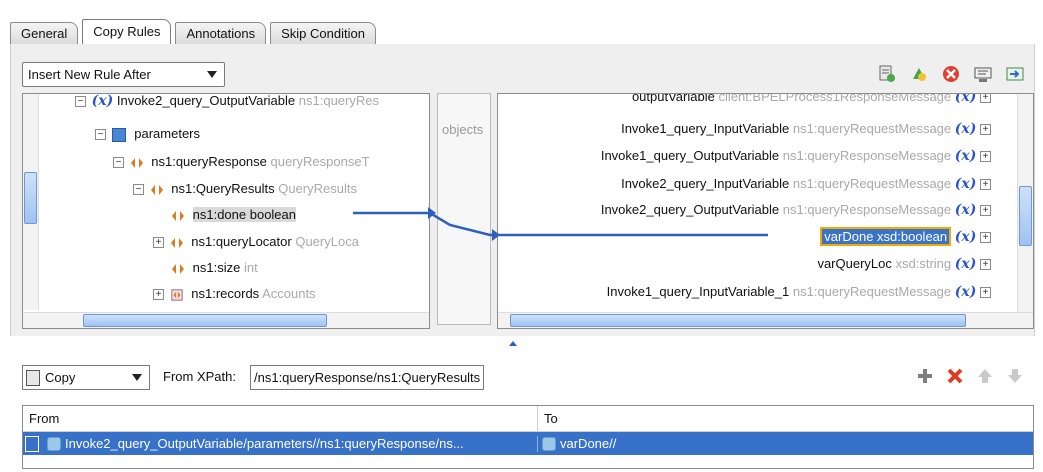  I want to click on tab-skip-condition: Skip Condition, so click(323, 33).